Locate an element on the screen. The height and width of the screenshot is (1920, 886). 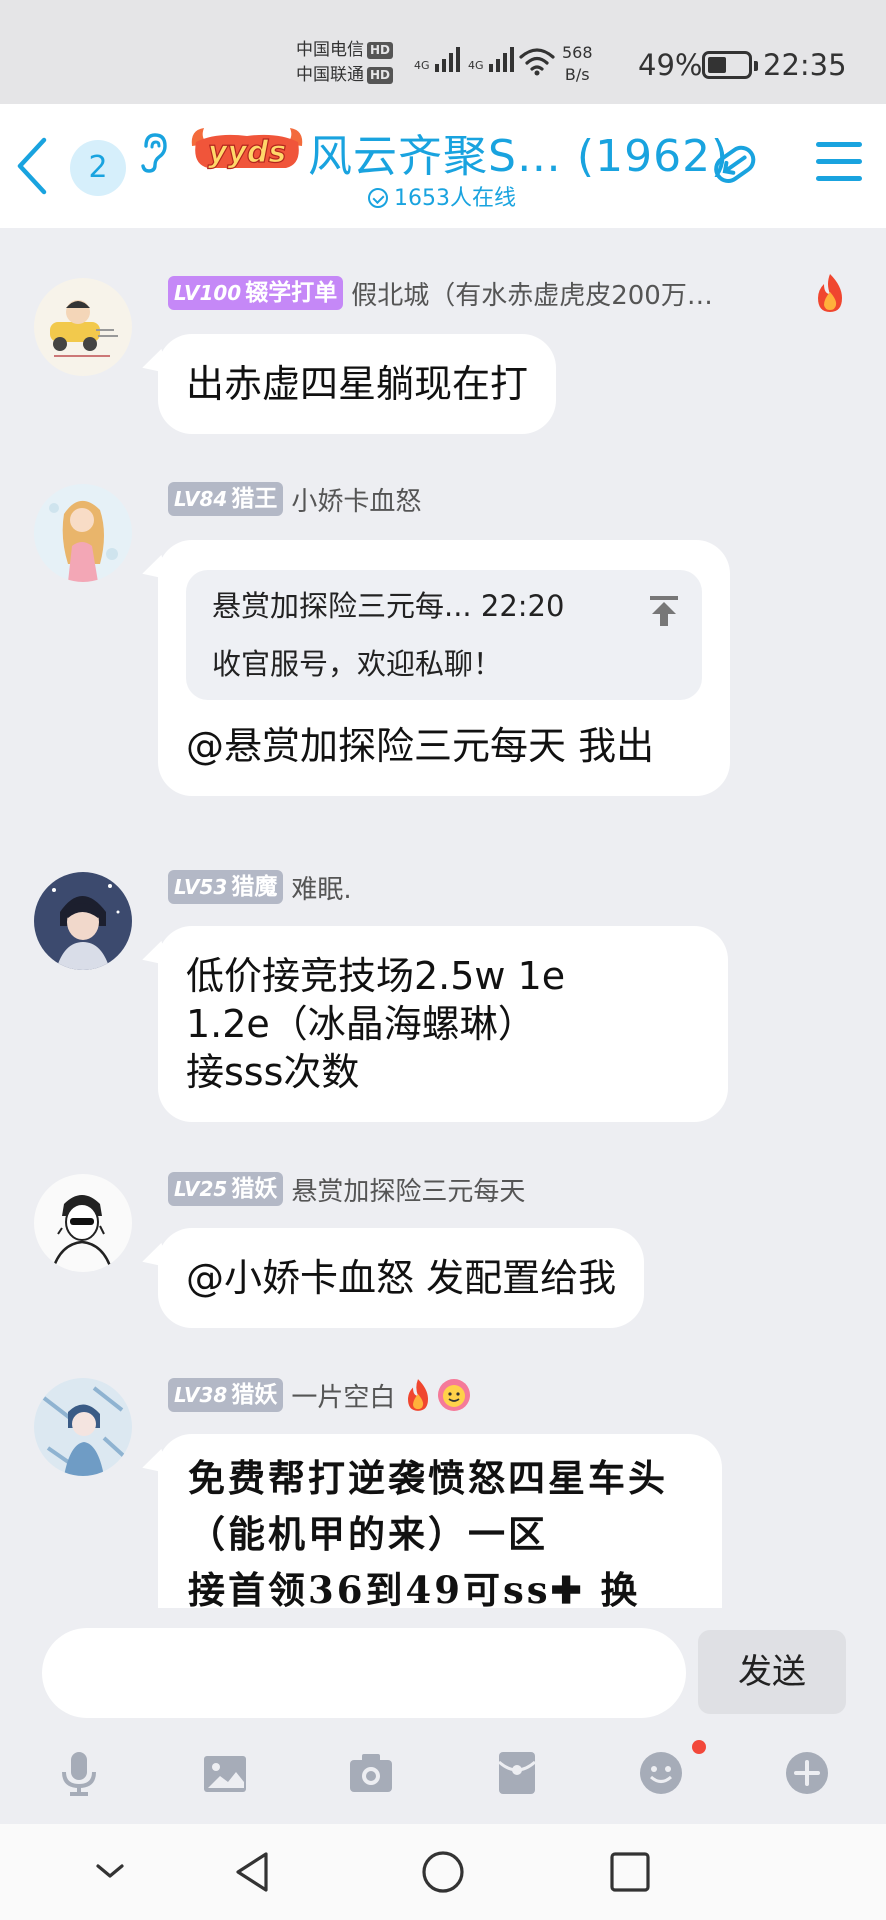
red-packet-icon is located at coordinates (517, 1773).